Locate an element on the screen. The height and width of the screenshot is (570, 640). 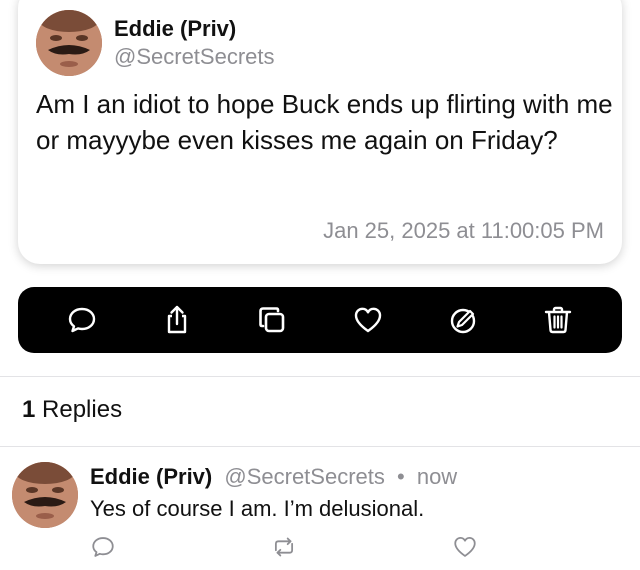
reply-author-handle: @SecretSecrets is located at coordinates (304, 476).